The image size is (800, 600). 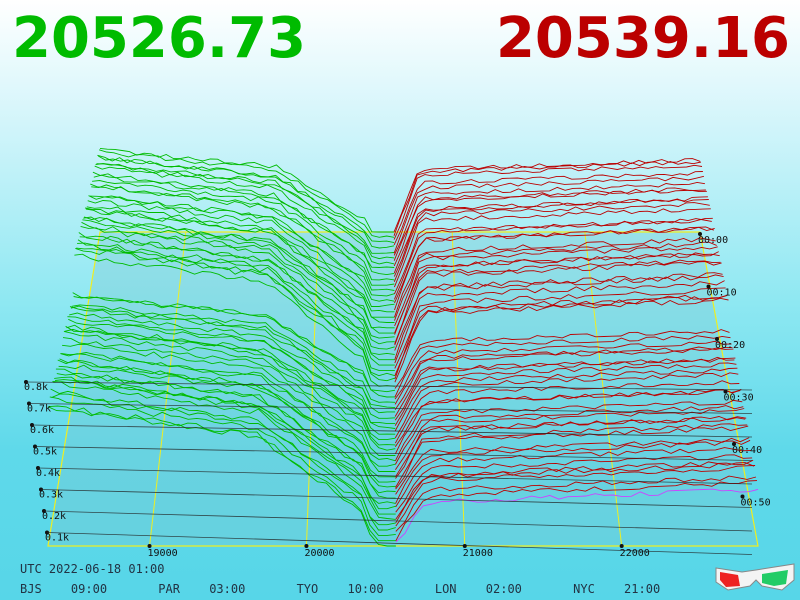 I want to click on time-tick-label: 00:40, so click(x=747, y=450).